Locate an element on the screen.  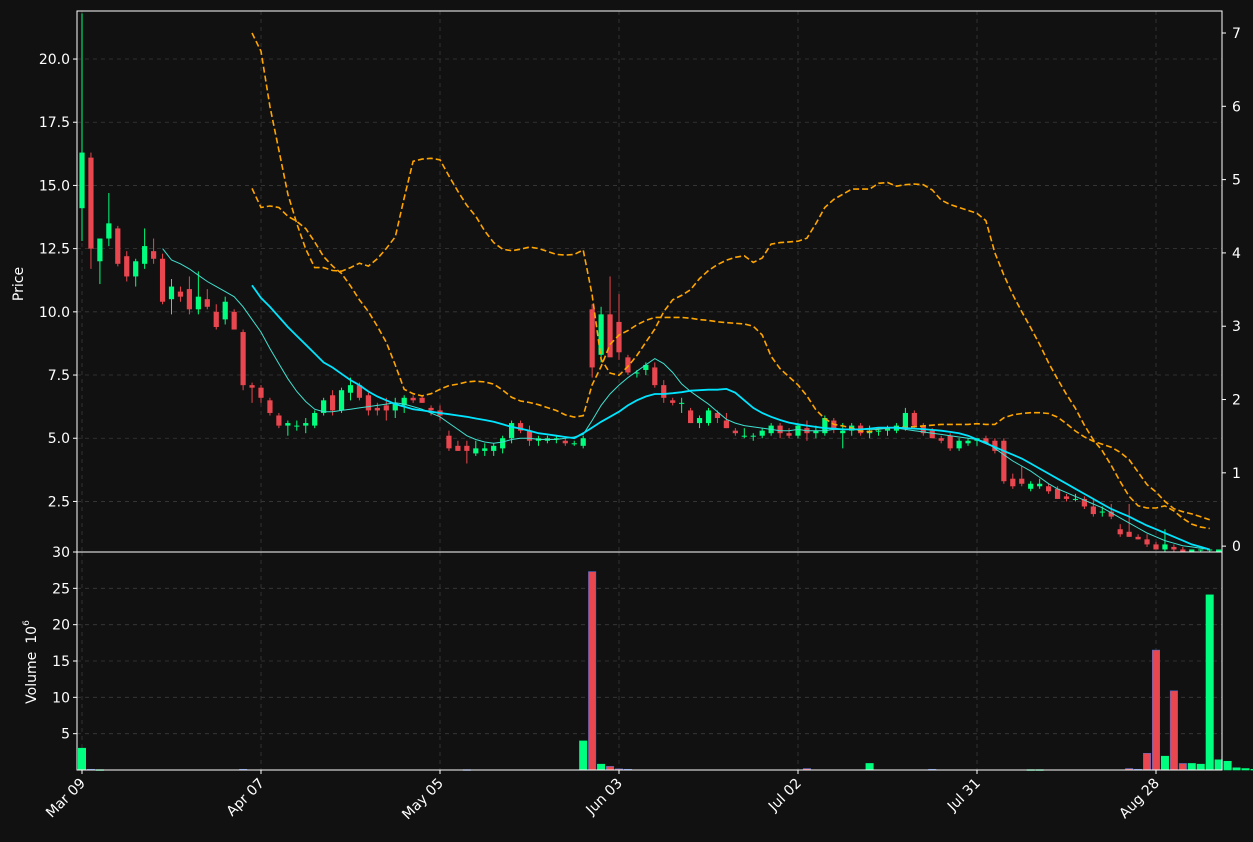
volume-axis-label: Volume106 is located at coordinates (31, 662).